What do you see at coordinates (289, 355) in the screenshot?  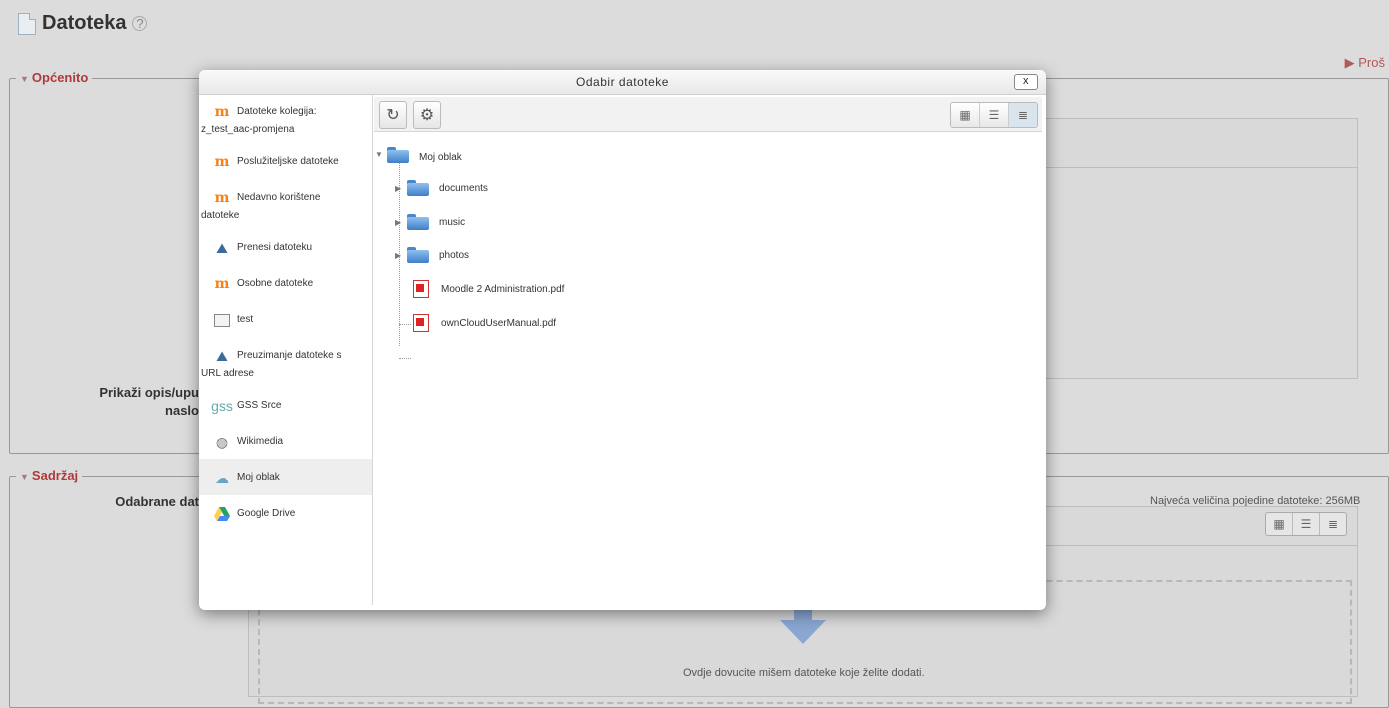 I see `sidebar-item-label: Preuzimanje datoteke s` at bounding box center [289, 355].